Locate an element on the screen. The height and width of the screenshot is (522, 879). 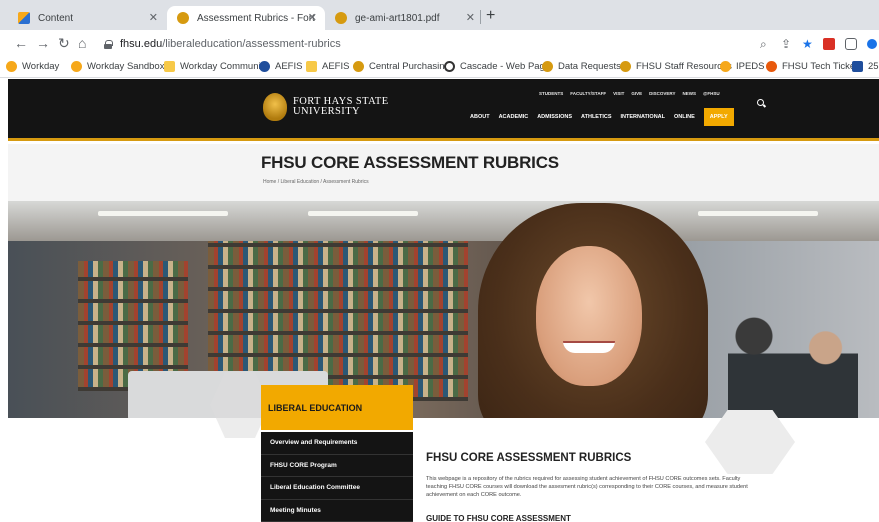
bookmark-label: FHSU Tech Tickets is located at coordinates (822, 66).